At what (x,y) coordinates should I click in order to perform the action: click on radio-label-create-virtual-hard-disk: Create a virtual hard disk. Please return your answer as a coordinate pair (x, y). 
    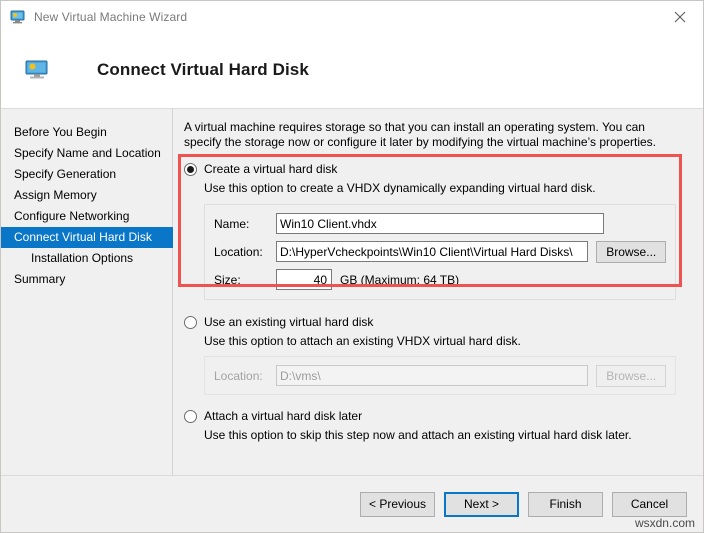
    Looking at the image, I should click on (271, 169).